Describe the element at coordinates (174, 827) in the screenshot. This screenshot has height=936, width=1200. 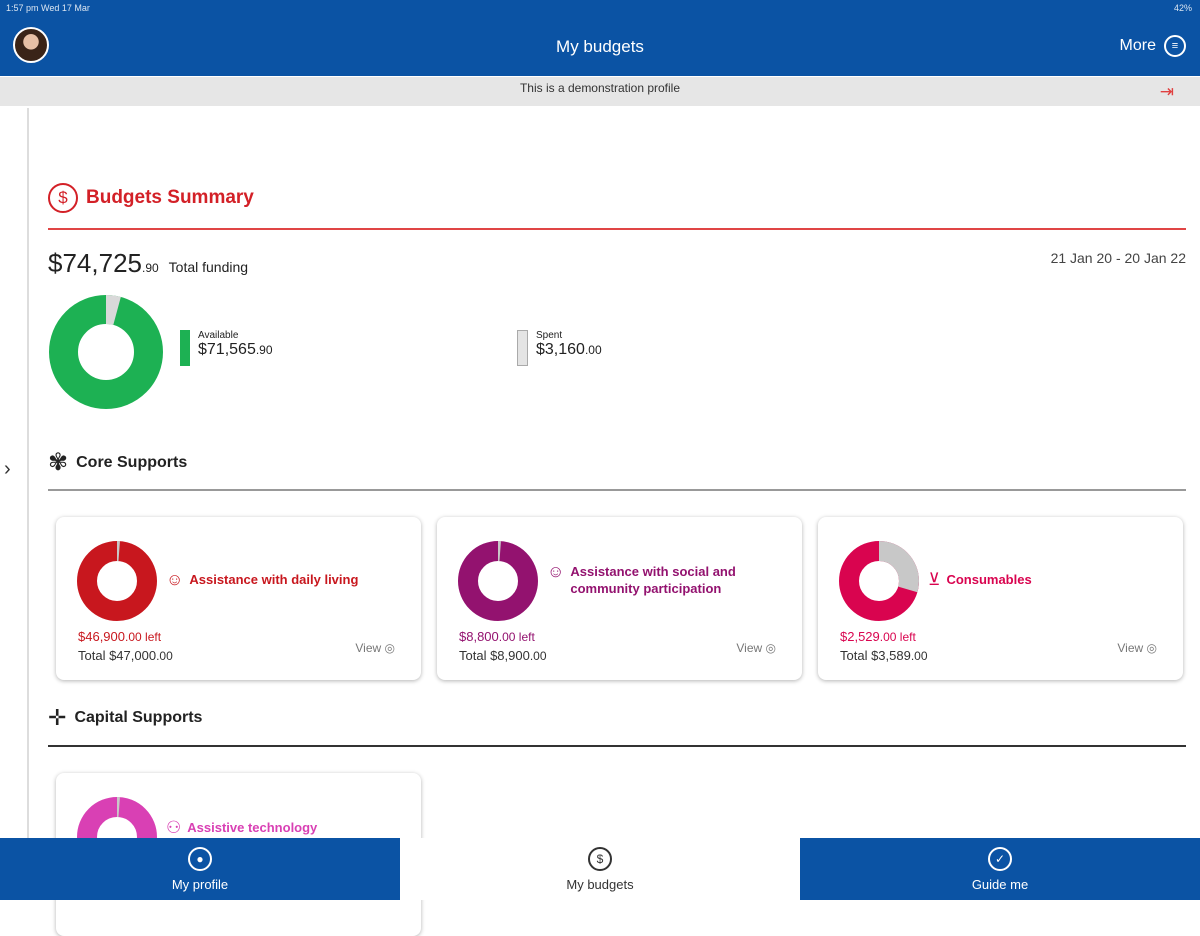
I see `person-icon: ⚇` at that location.